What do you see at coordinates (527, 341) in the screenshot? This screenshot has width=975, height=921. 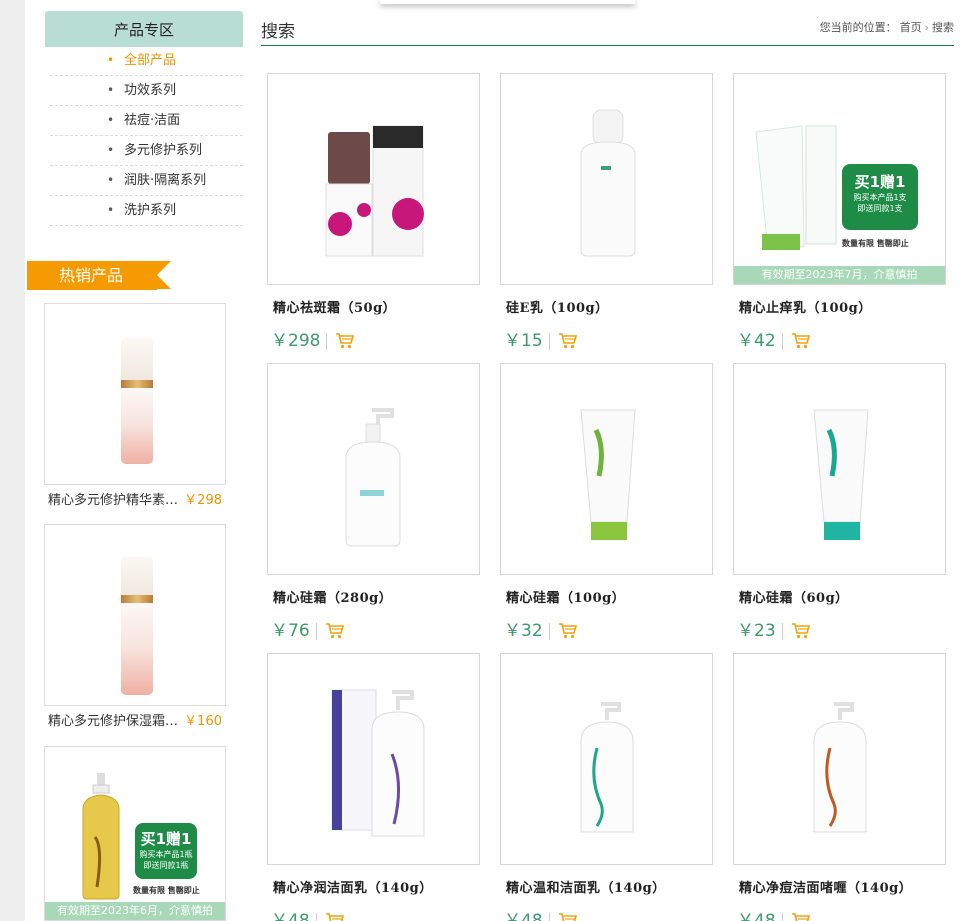 I see `product-price: ￥15` at bounding box center [527, 341].